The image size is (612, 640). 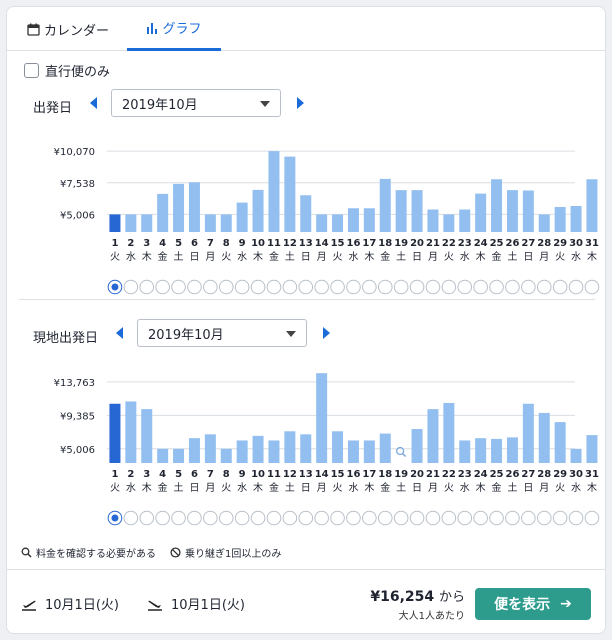 I want to click on direct-only-toggle: 直行便のみ, so click(x=67, y=70).